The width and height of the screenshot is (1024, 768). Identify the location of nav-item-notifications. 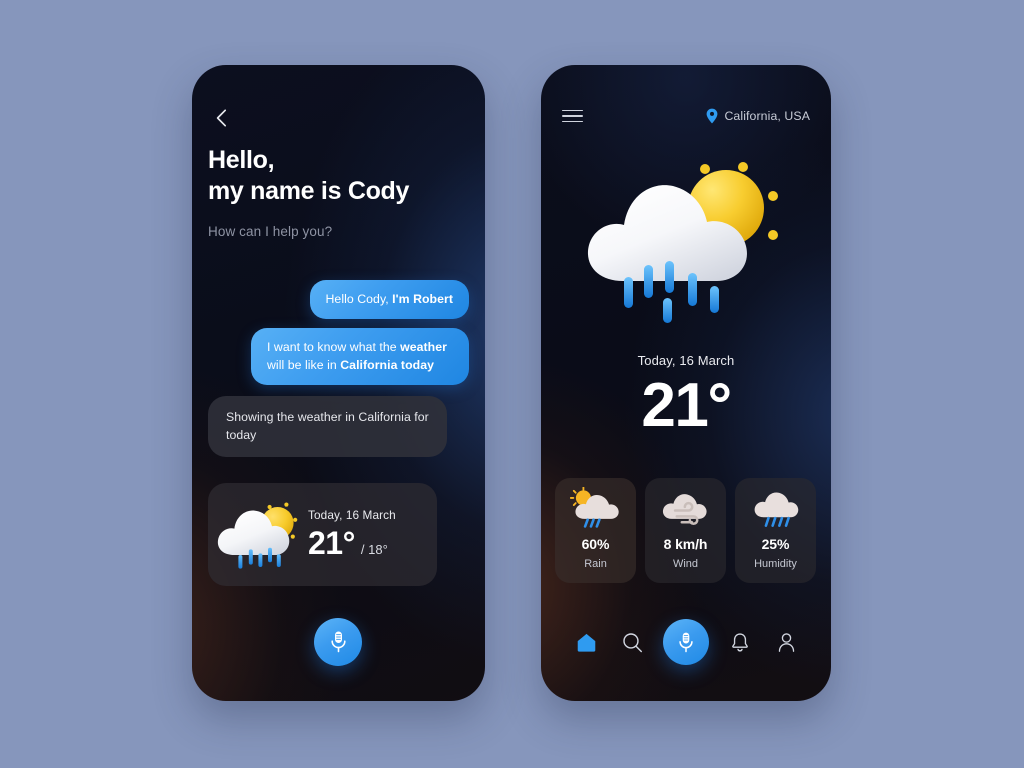
(740, 642).